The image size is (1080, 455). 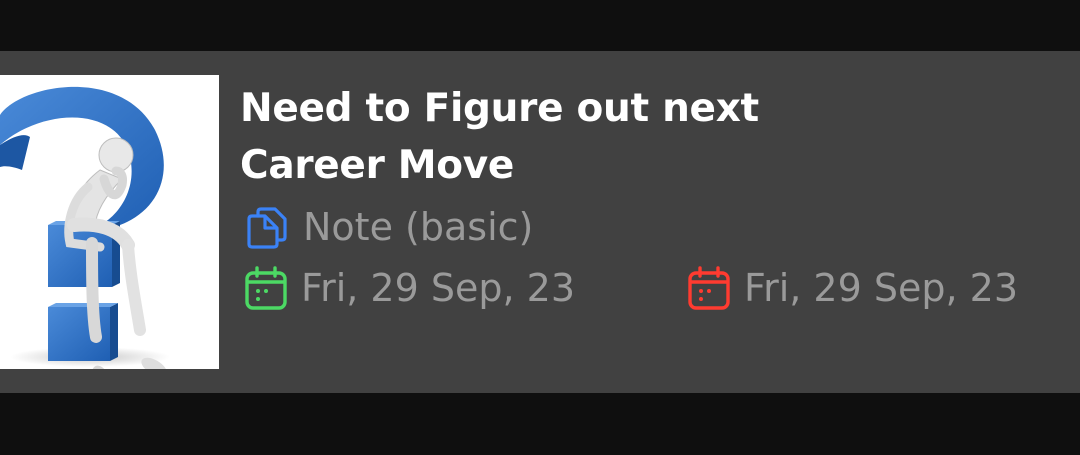 What do you see at coordinates (85, 227) in the screenshot?
I see `question-mark-figure-image` at bounding box center [85, 227].